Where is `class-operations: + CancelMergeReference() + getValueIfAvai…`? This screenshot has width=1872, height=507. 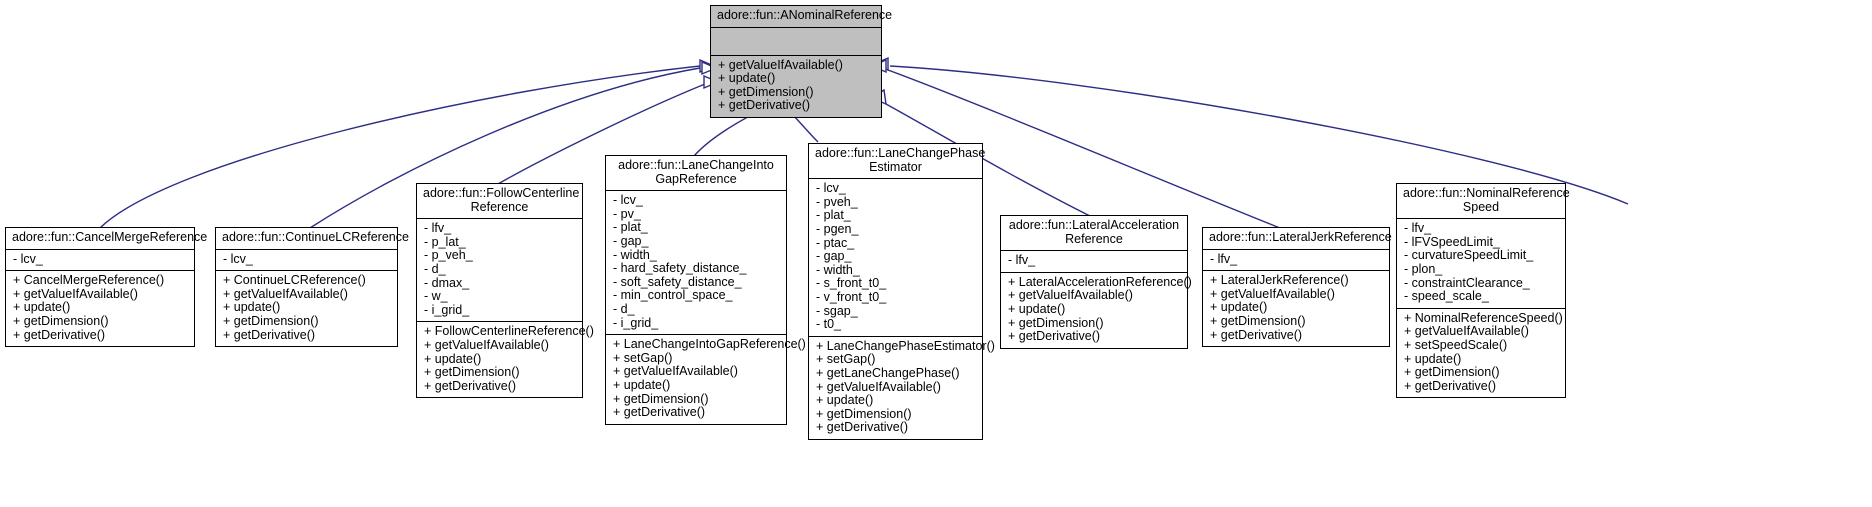 class-operations: + CancelMergeReference() + getValueIfAvai… is located at coordinates (100, 308).